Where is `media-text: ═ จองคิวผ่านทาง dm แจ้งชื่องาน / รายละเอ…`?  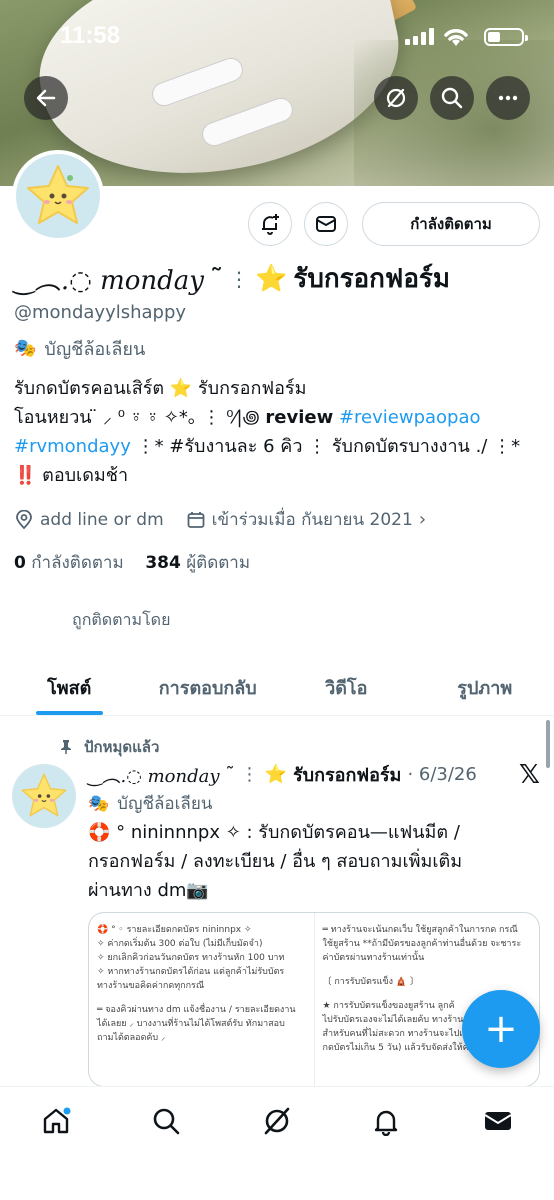 media-text: ═ จองคิวผ่านทาง dm แจ้งชื่องาน / รายละเอ… is located at coordinates (196, 1010).